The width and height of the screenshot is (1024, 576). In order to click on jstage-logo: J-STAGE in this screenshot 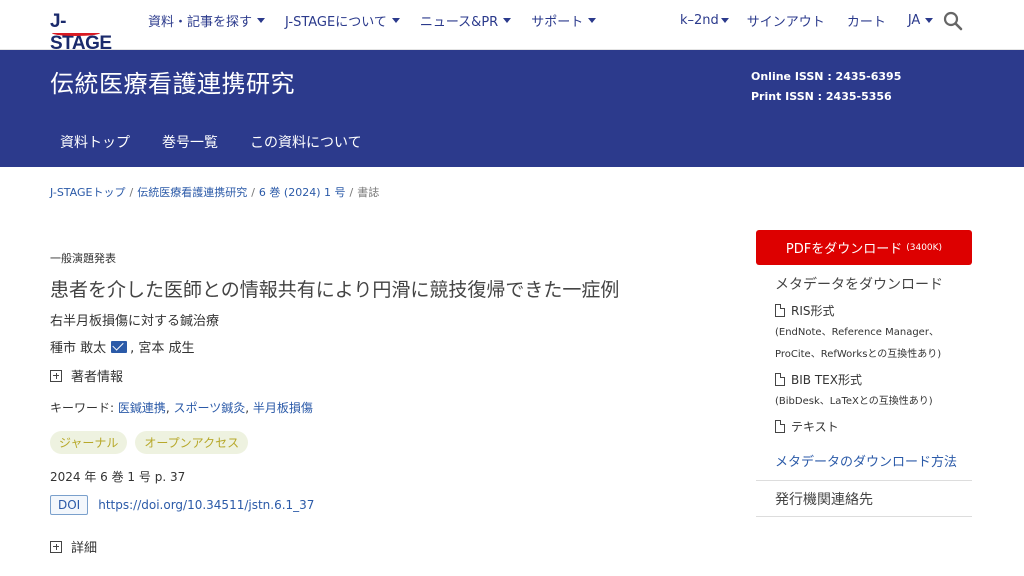, I will do `click(86, 31)`.